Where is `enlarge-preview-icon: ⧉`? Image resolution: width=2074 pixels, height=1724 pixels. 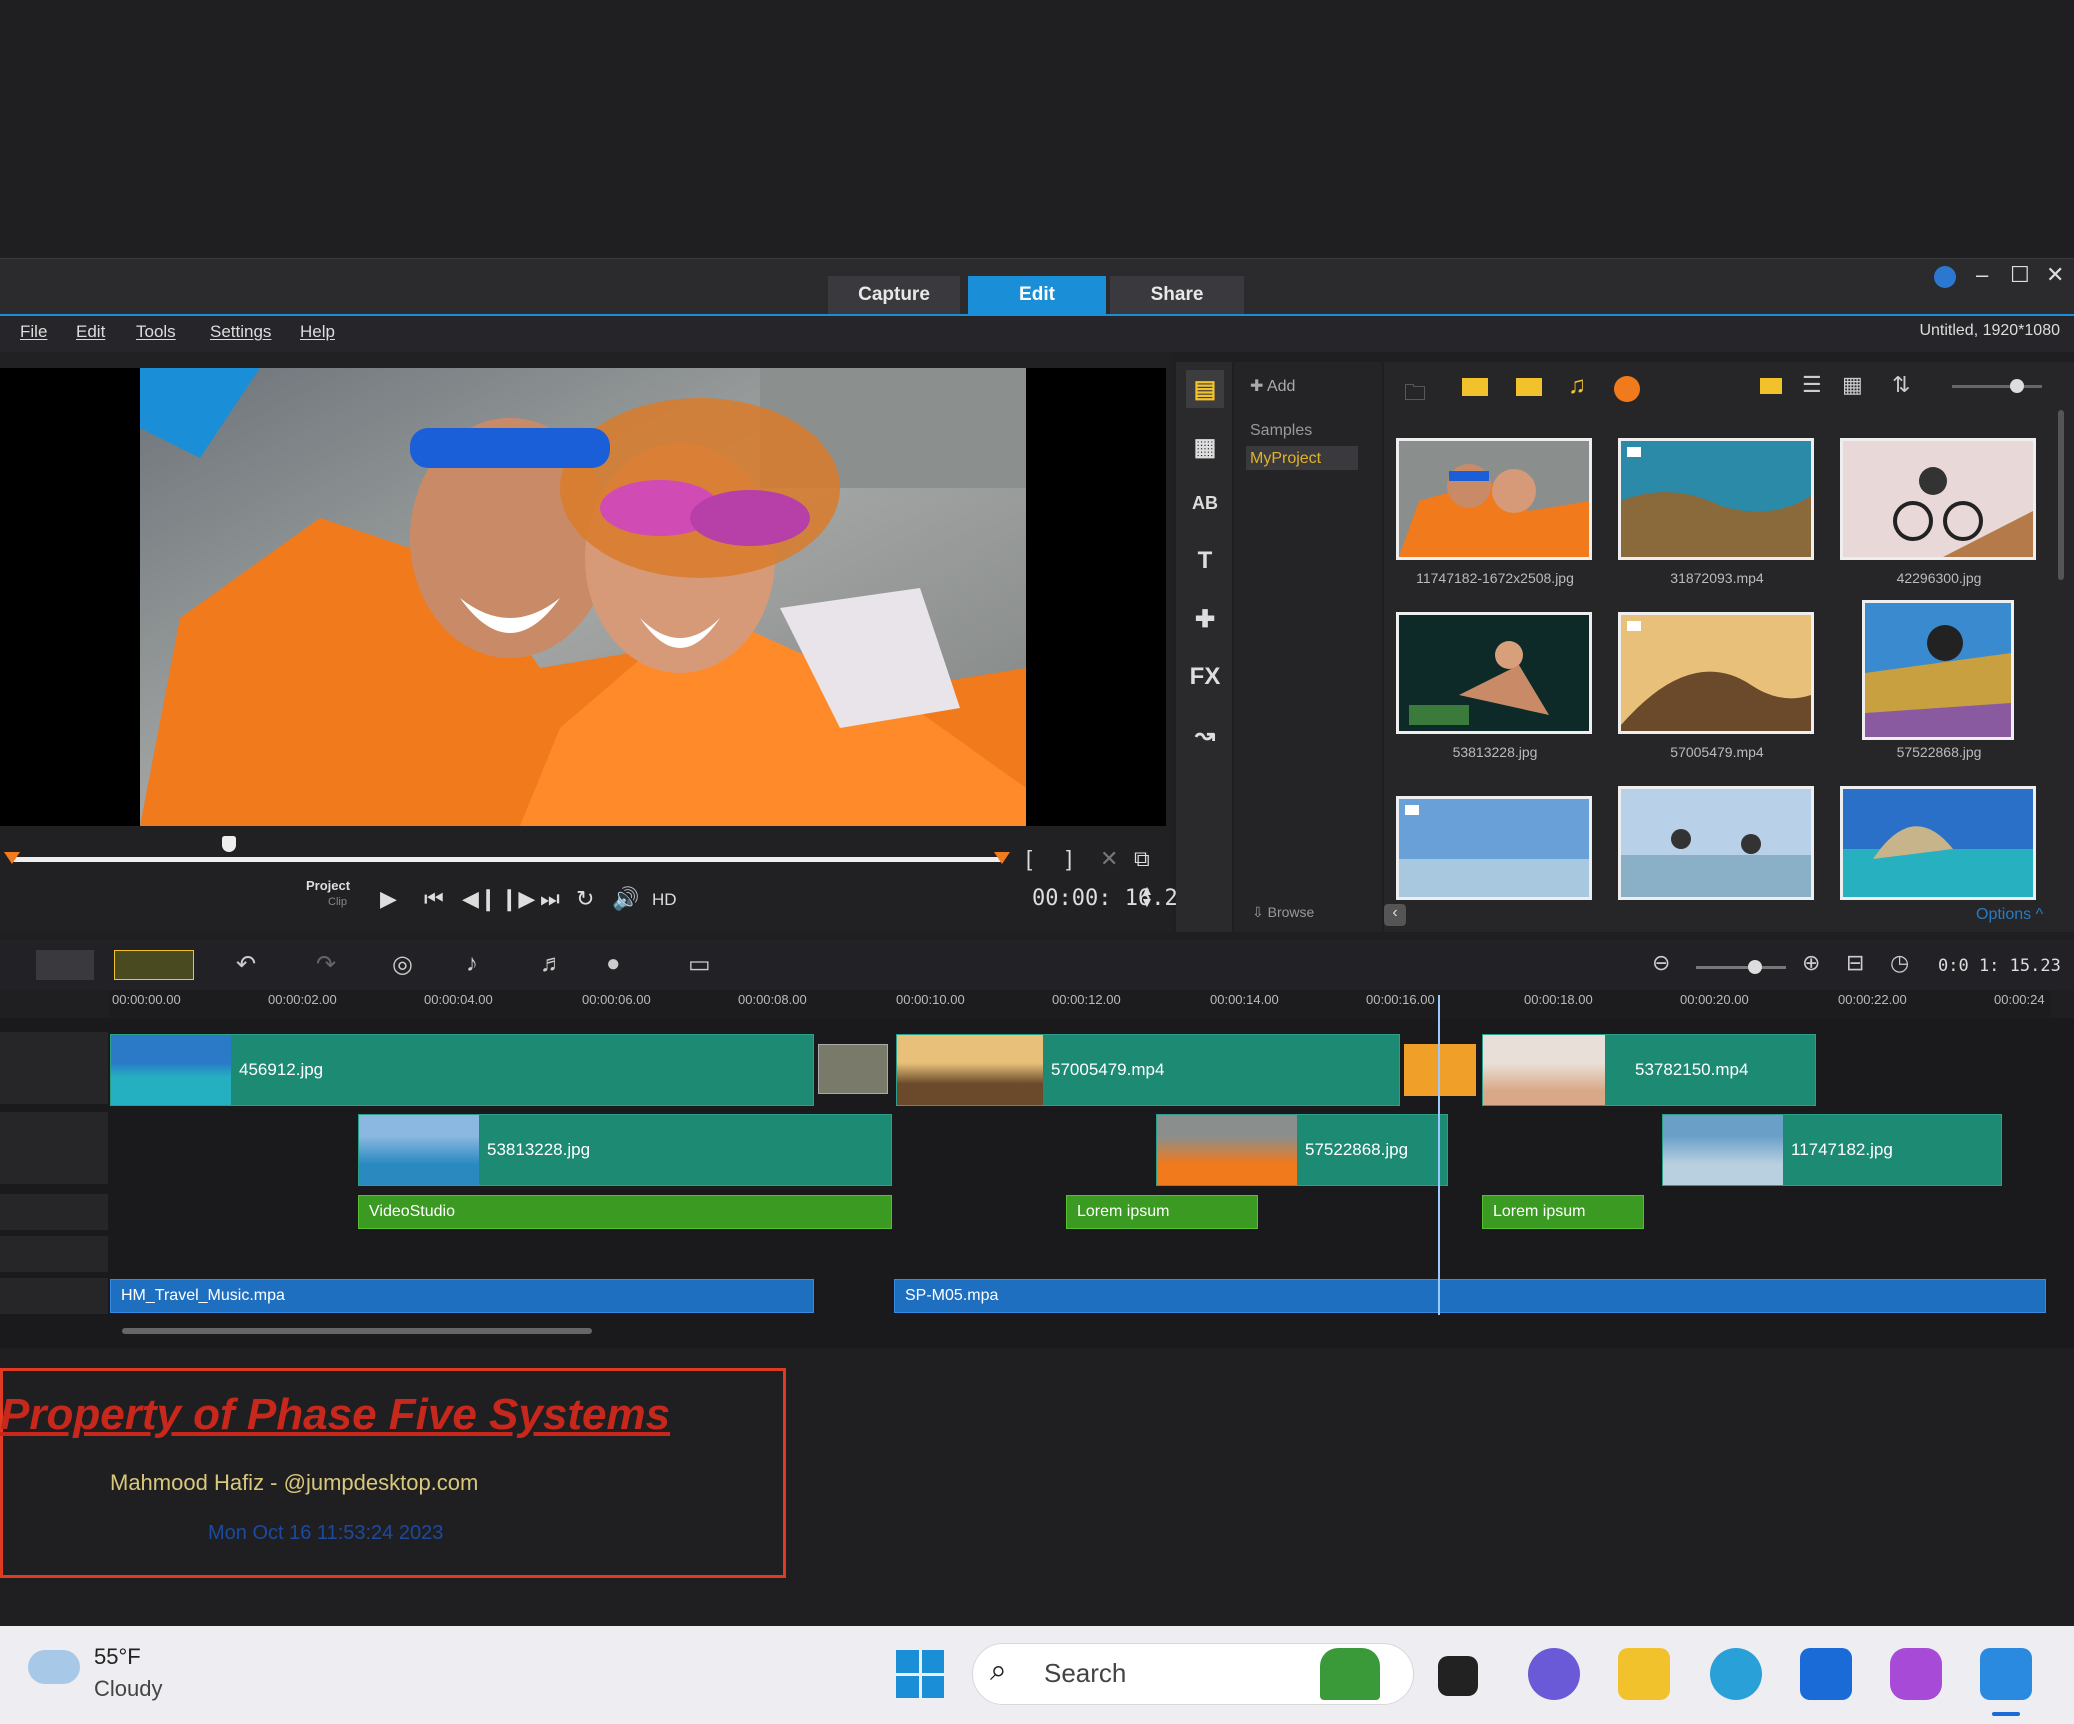 enlarge-preview-icon: ⧉ is located at coordinates (1142, 859).